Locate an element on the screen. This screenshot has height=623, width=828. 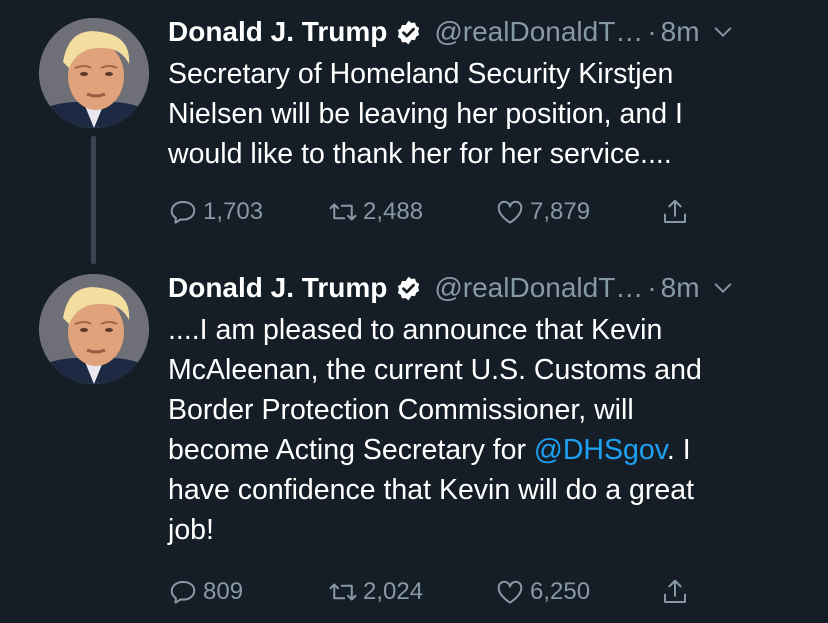
like-button: 7,879 is located at coordinates (542, 212).